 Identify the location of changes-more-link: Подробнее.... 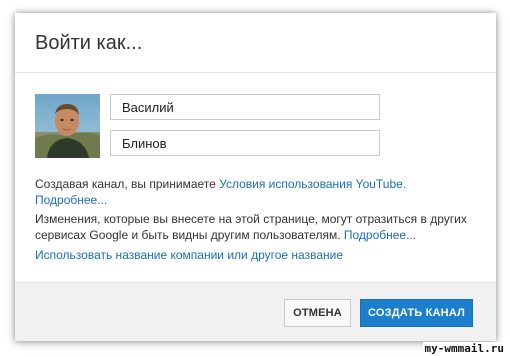
(380, 235).